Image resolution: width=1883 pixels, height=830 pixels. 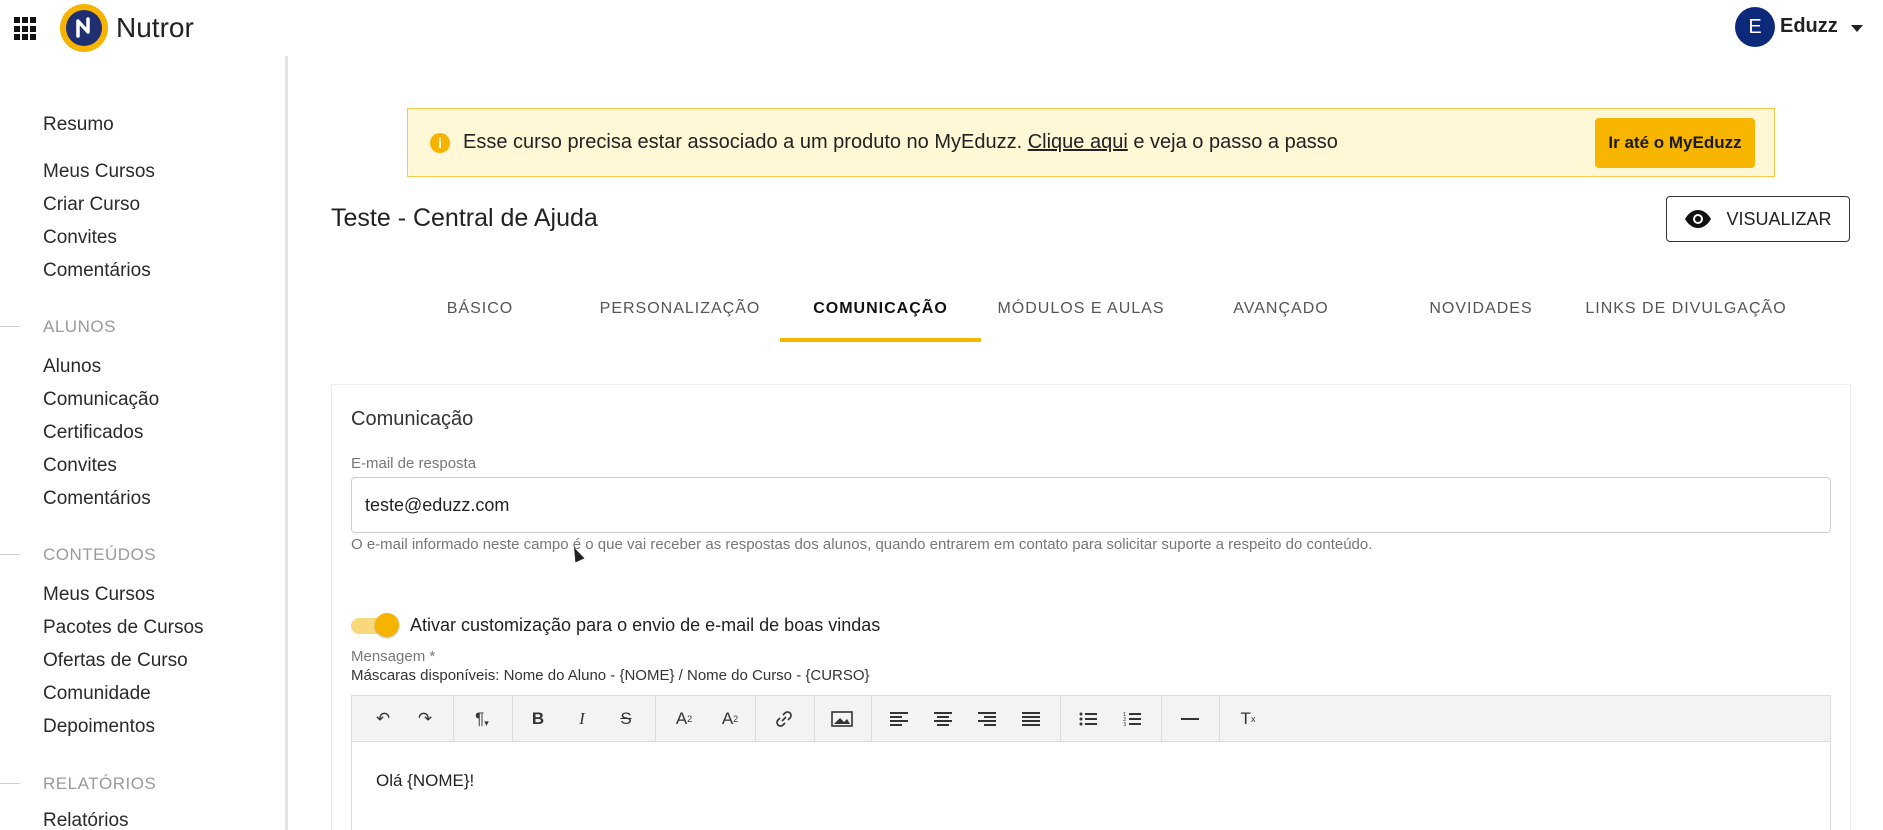 I want to click on sidebar-item-meus-cursos: Meus Cursos, so click(x=99, y=172).